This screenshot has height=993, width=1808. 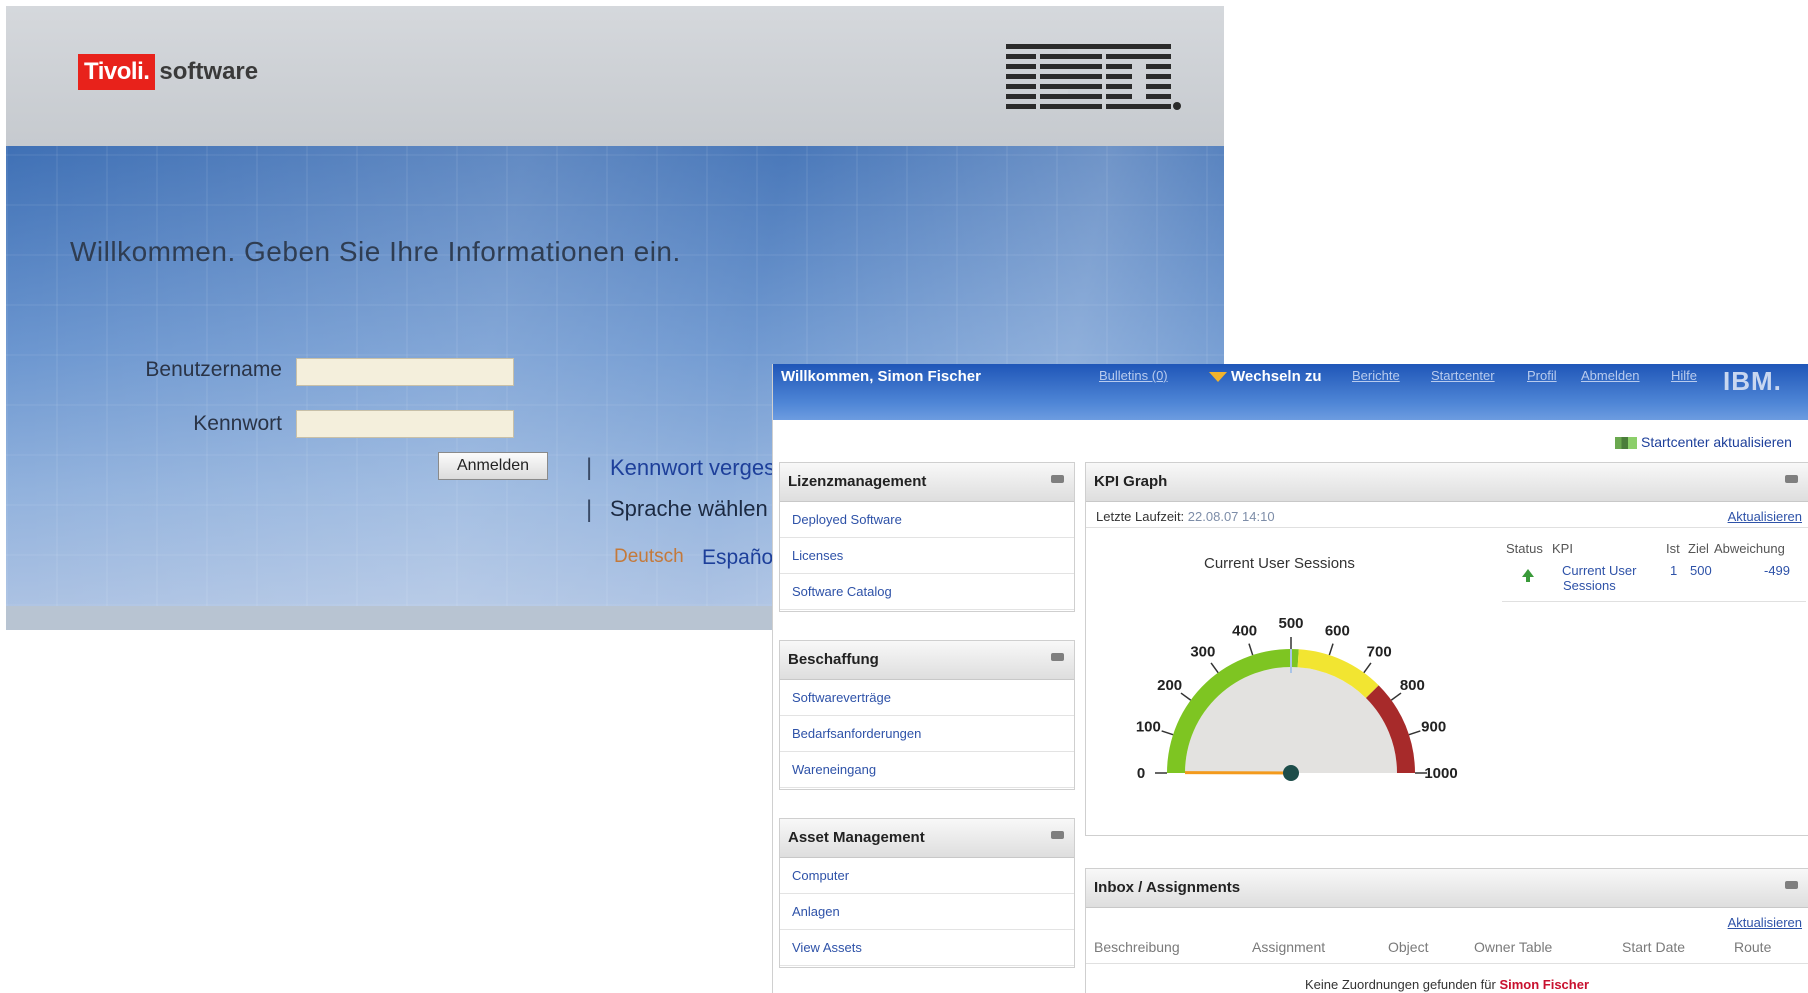 What do you see at coordinates (1674, 570) in the screenshot?
I see `kpi-actual-value: 1` at bounding box center [1674, 570].